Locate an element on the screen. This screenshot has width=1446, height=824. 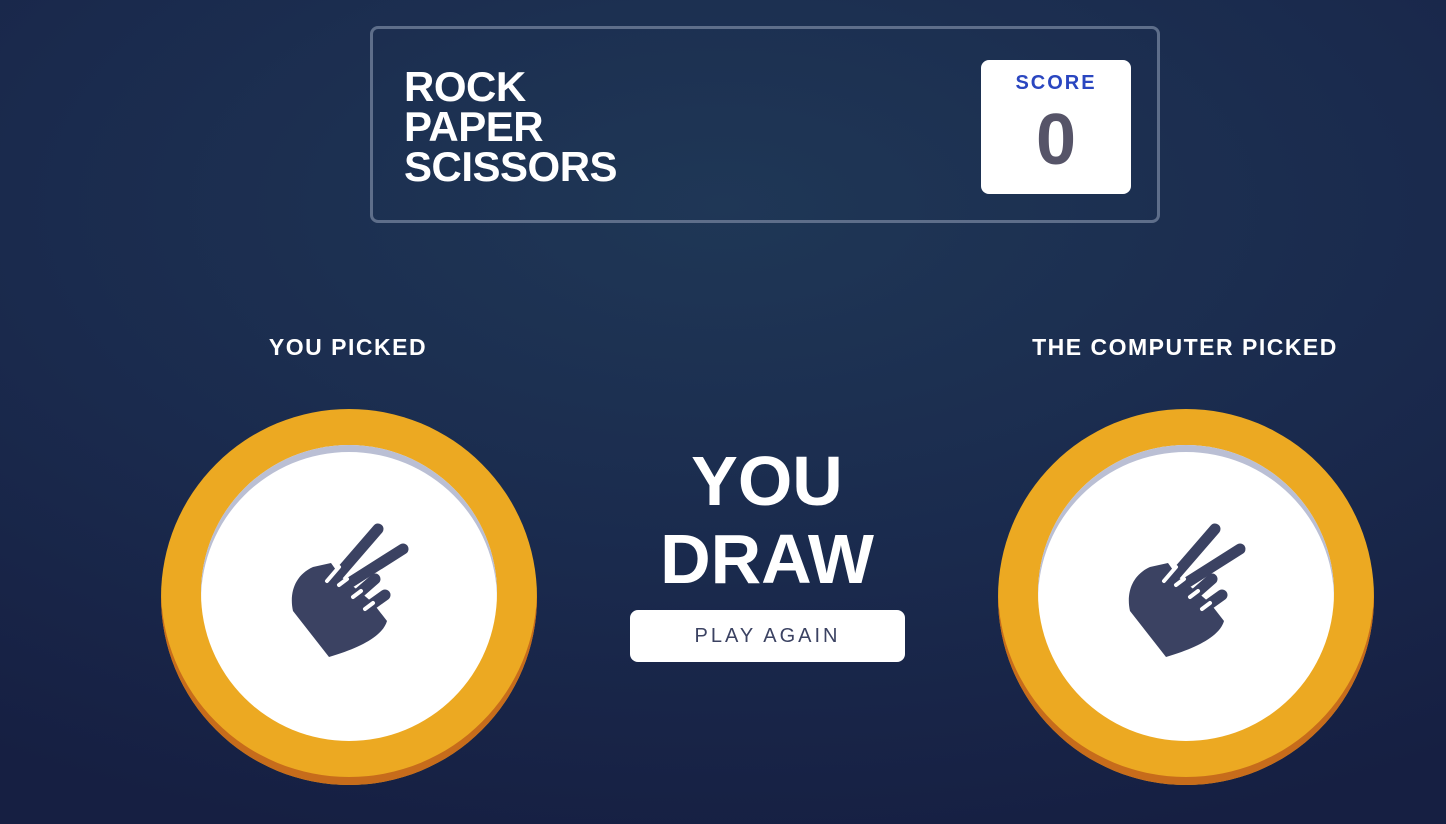
score-value: 0 is located at coordinates (1056, 140).